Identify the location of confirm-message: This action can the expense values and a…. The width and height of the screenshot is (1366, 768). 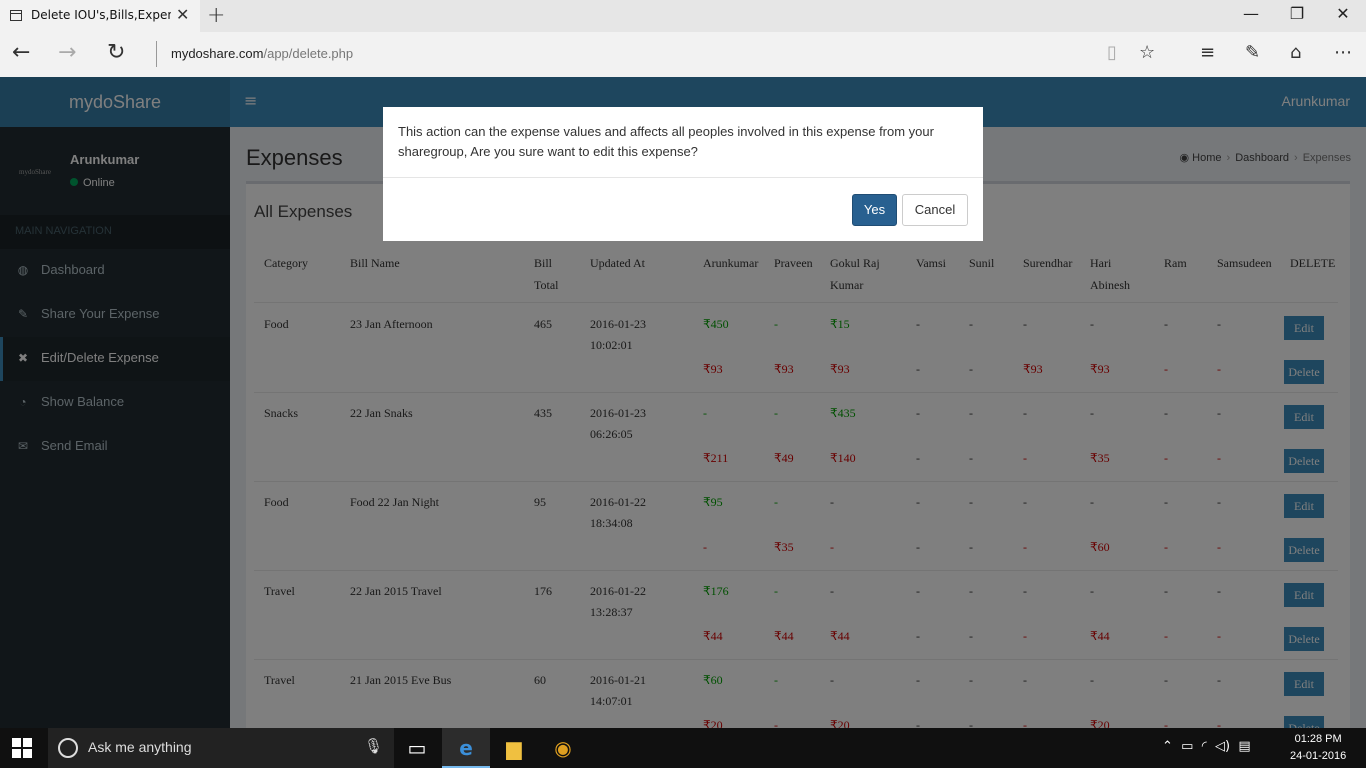
(666, 141).